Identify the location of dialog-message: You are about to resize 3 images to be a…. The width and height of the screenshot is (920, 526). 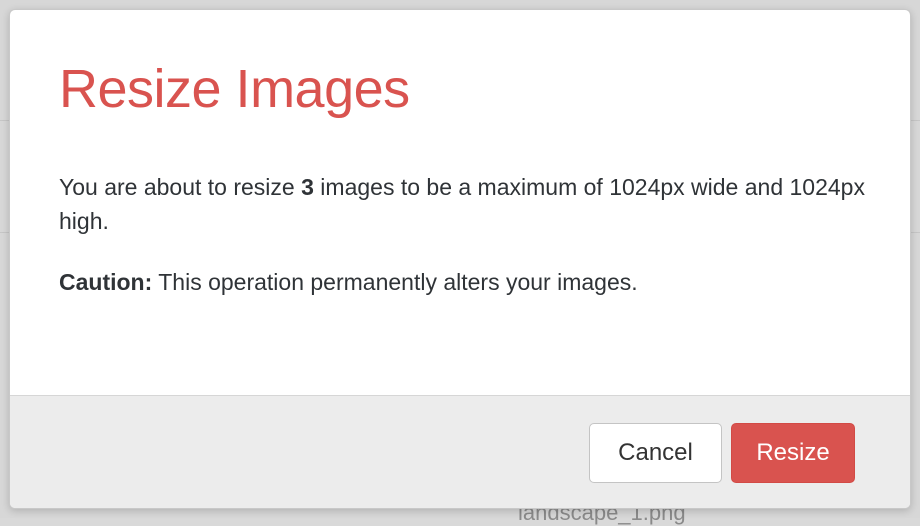
(469, 204).